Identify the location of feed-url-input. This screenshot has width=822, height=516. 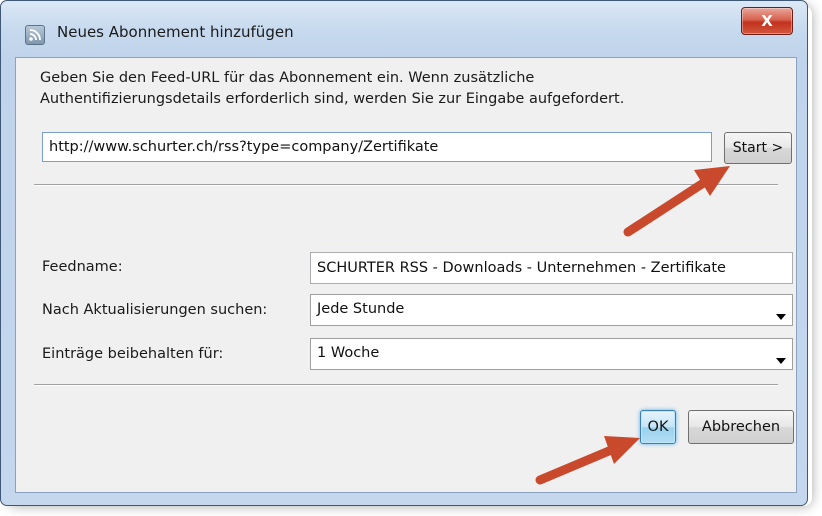
(379, 147).